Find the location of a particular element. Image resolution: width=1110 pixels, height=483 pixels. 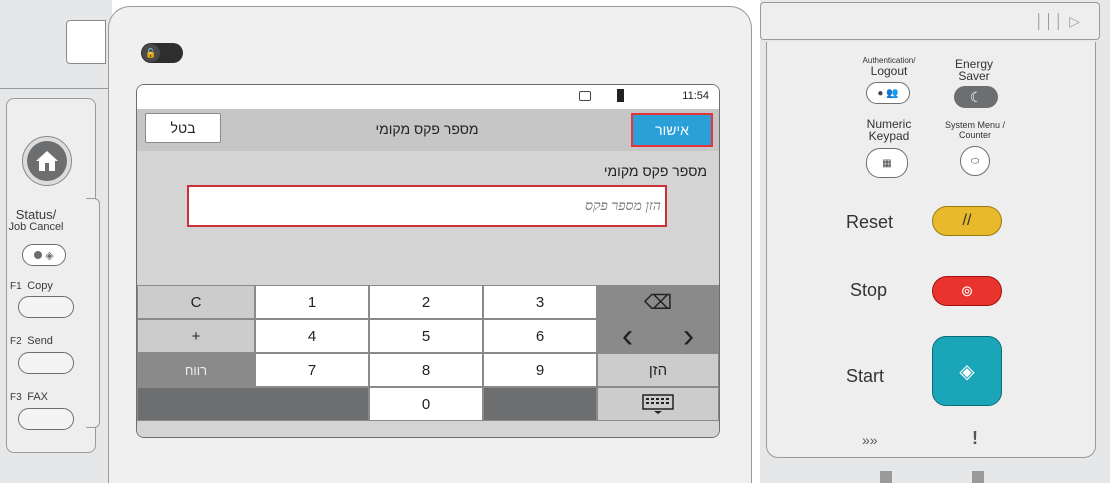

stop-button: ⊚ is located at coordinates (967, 291).